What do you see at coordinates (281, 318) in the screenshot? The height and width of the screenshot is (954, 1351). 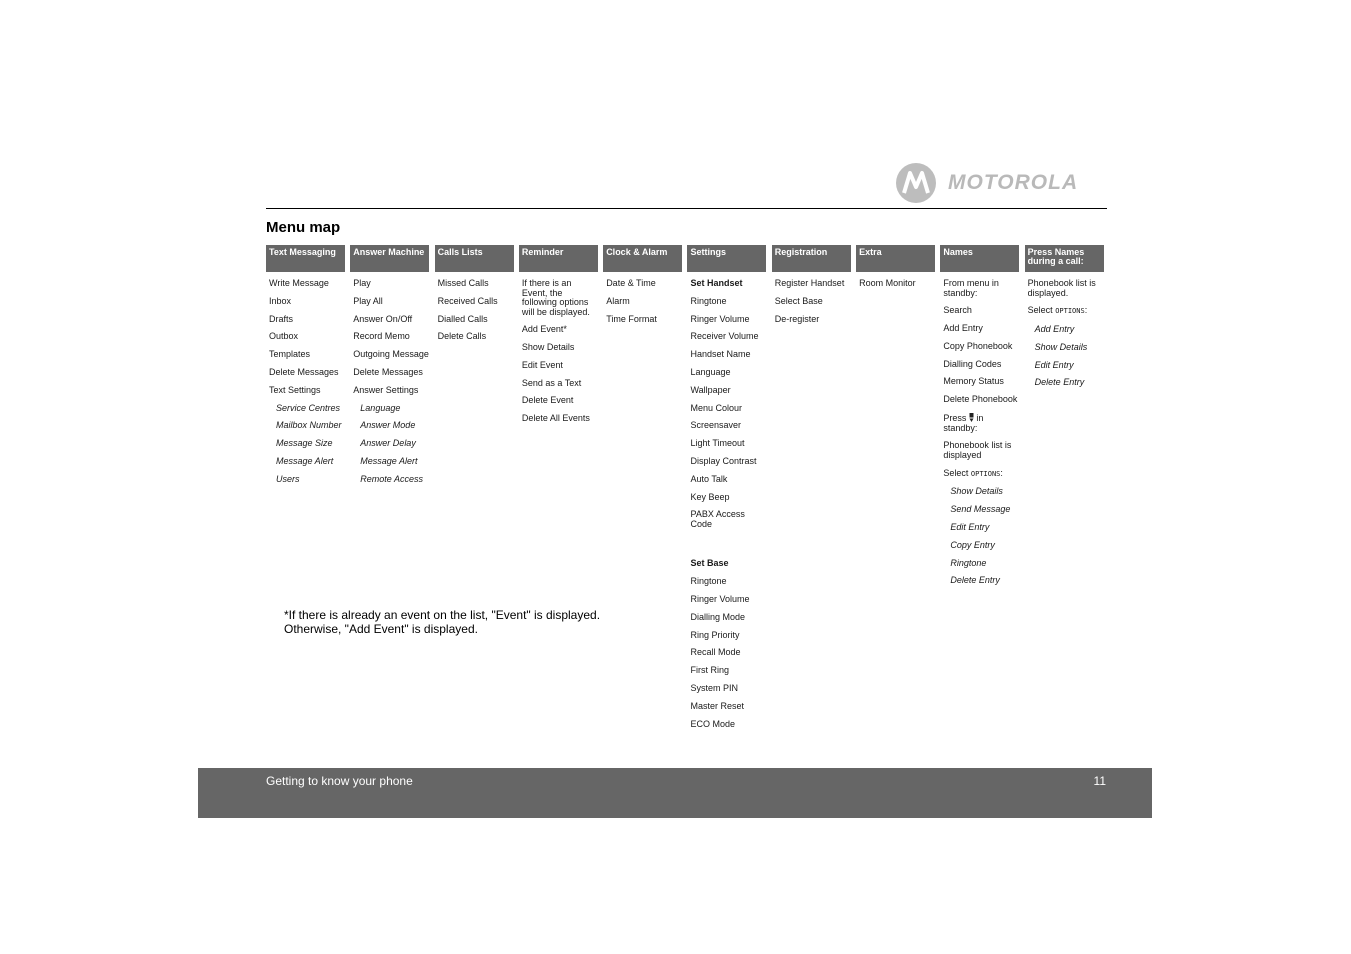 I see `menu-item-label: Drafts` at bounding box center [281, 318].